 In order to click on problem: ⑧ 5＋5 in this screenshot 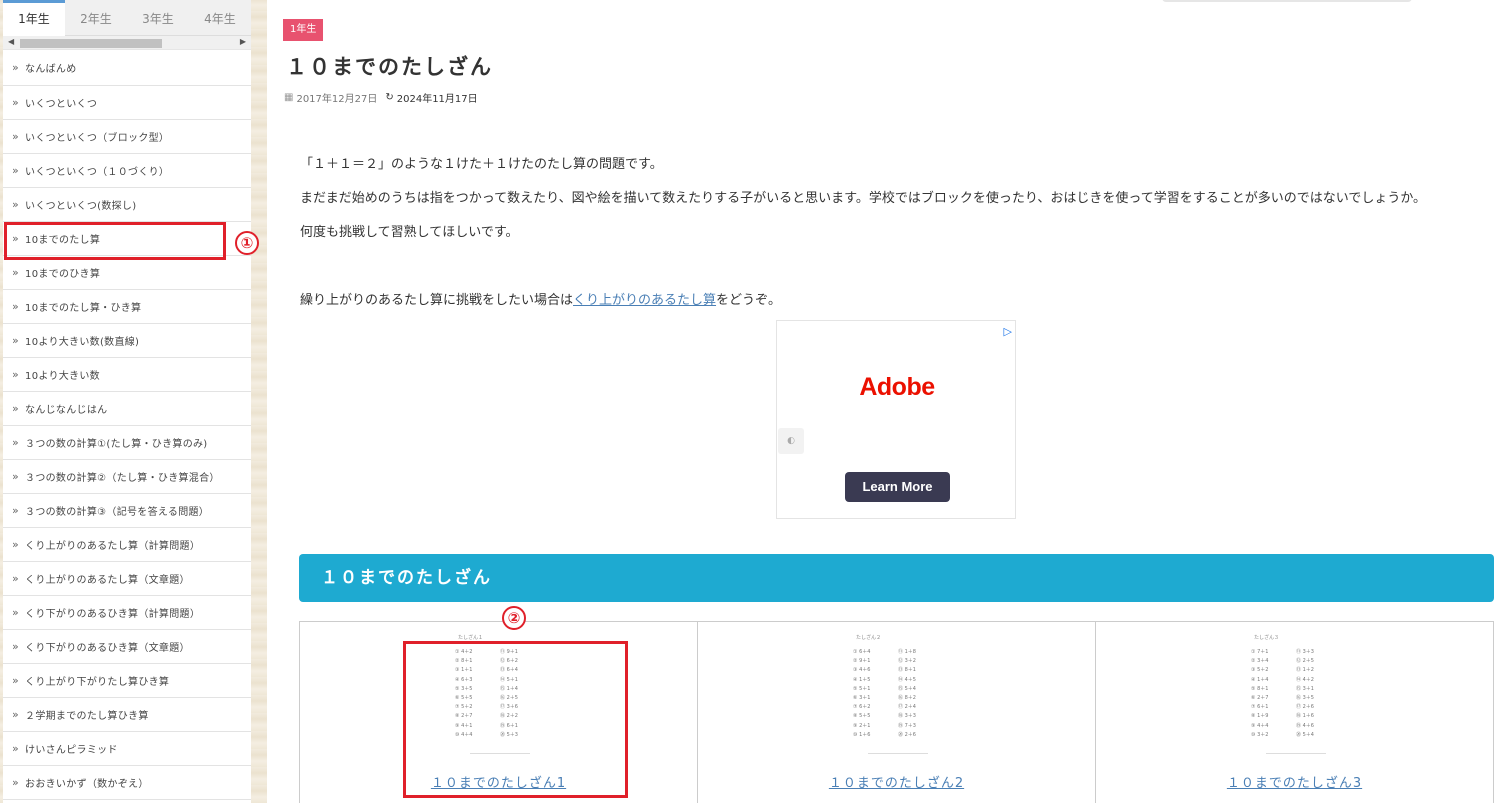, I will do `click(862, 716)`.